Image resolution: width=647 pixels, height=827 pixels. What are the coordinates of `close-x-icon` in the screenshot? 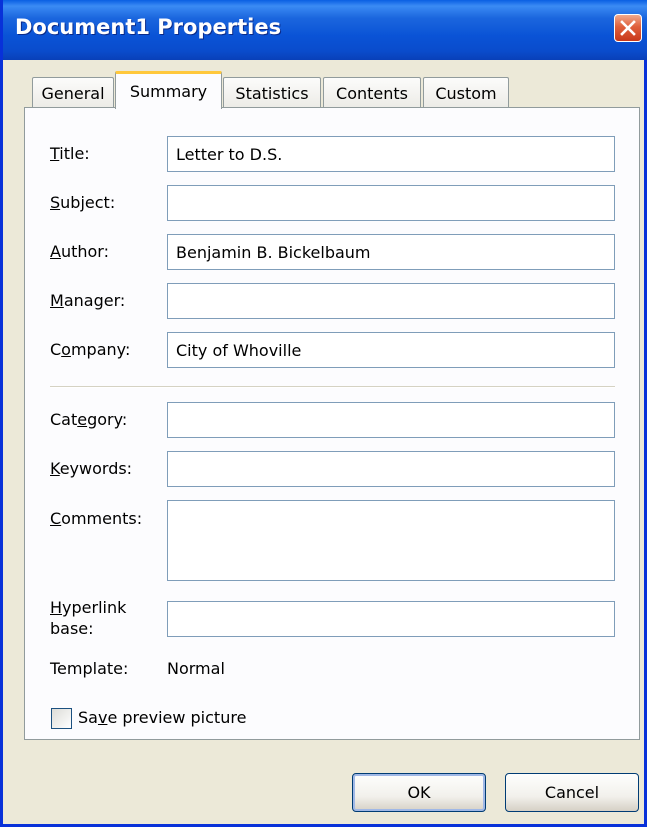 It's located at (628, 28).